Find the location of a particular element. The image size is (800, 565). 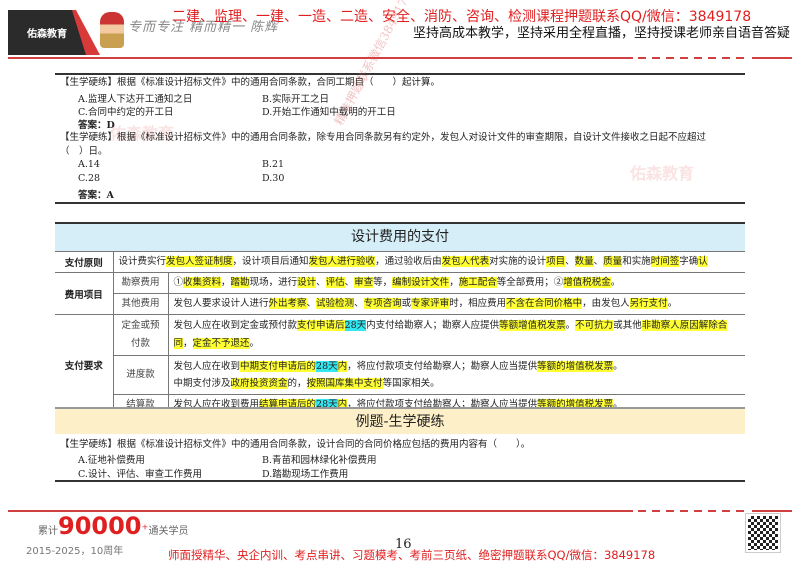

highlighted-text: 数量 is located at coordinates (584, 261).